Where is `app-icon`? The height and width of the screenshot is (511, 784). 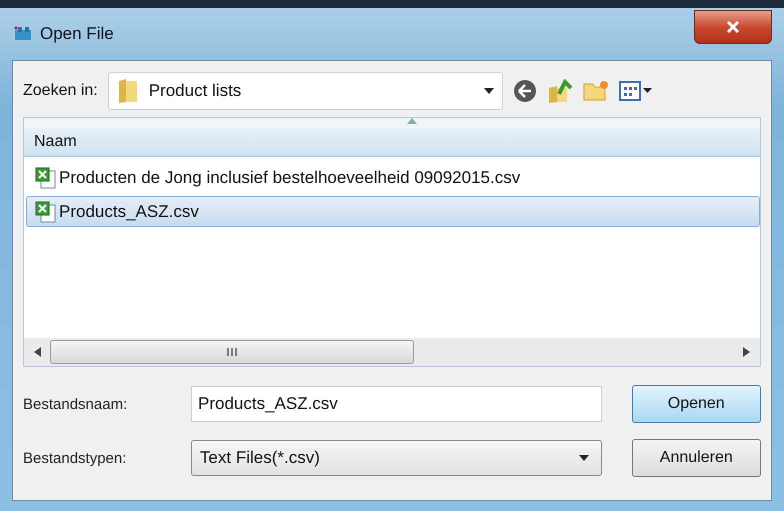
app-icon is located at coordinates (23, 34).